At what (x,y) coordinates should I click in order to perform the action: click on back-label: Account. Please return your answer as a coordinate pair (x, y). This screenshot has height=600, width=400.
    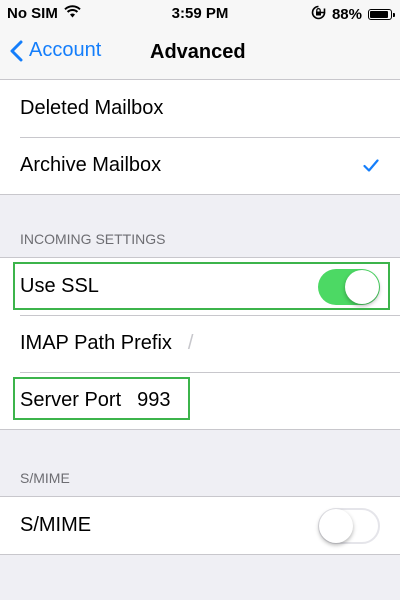
    Looking at the image, I should click on (65, 50).